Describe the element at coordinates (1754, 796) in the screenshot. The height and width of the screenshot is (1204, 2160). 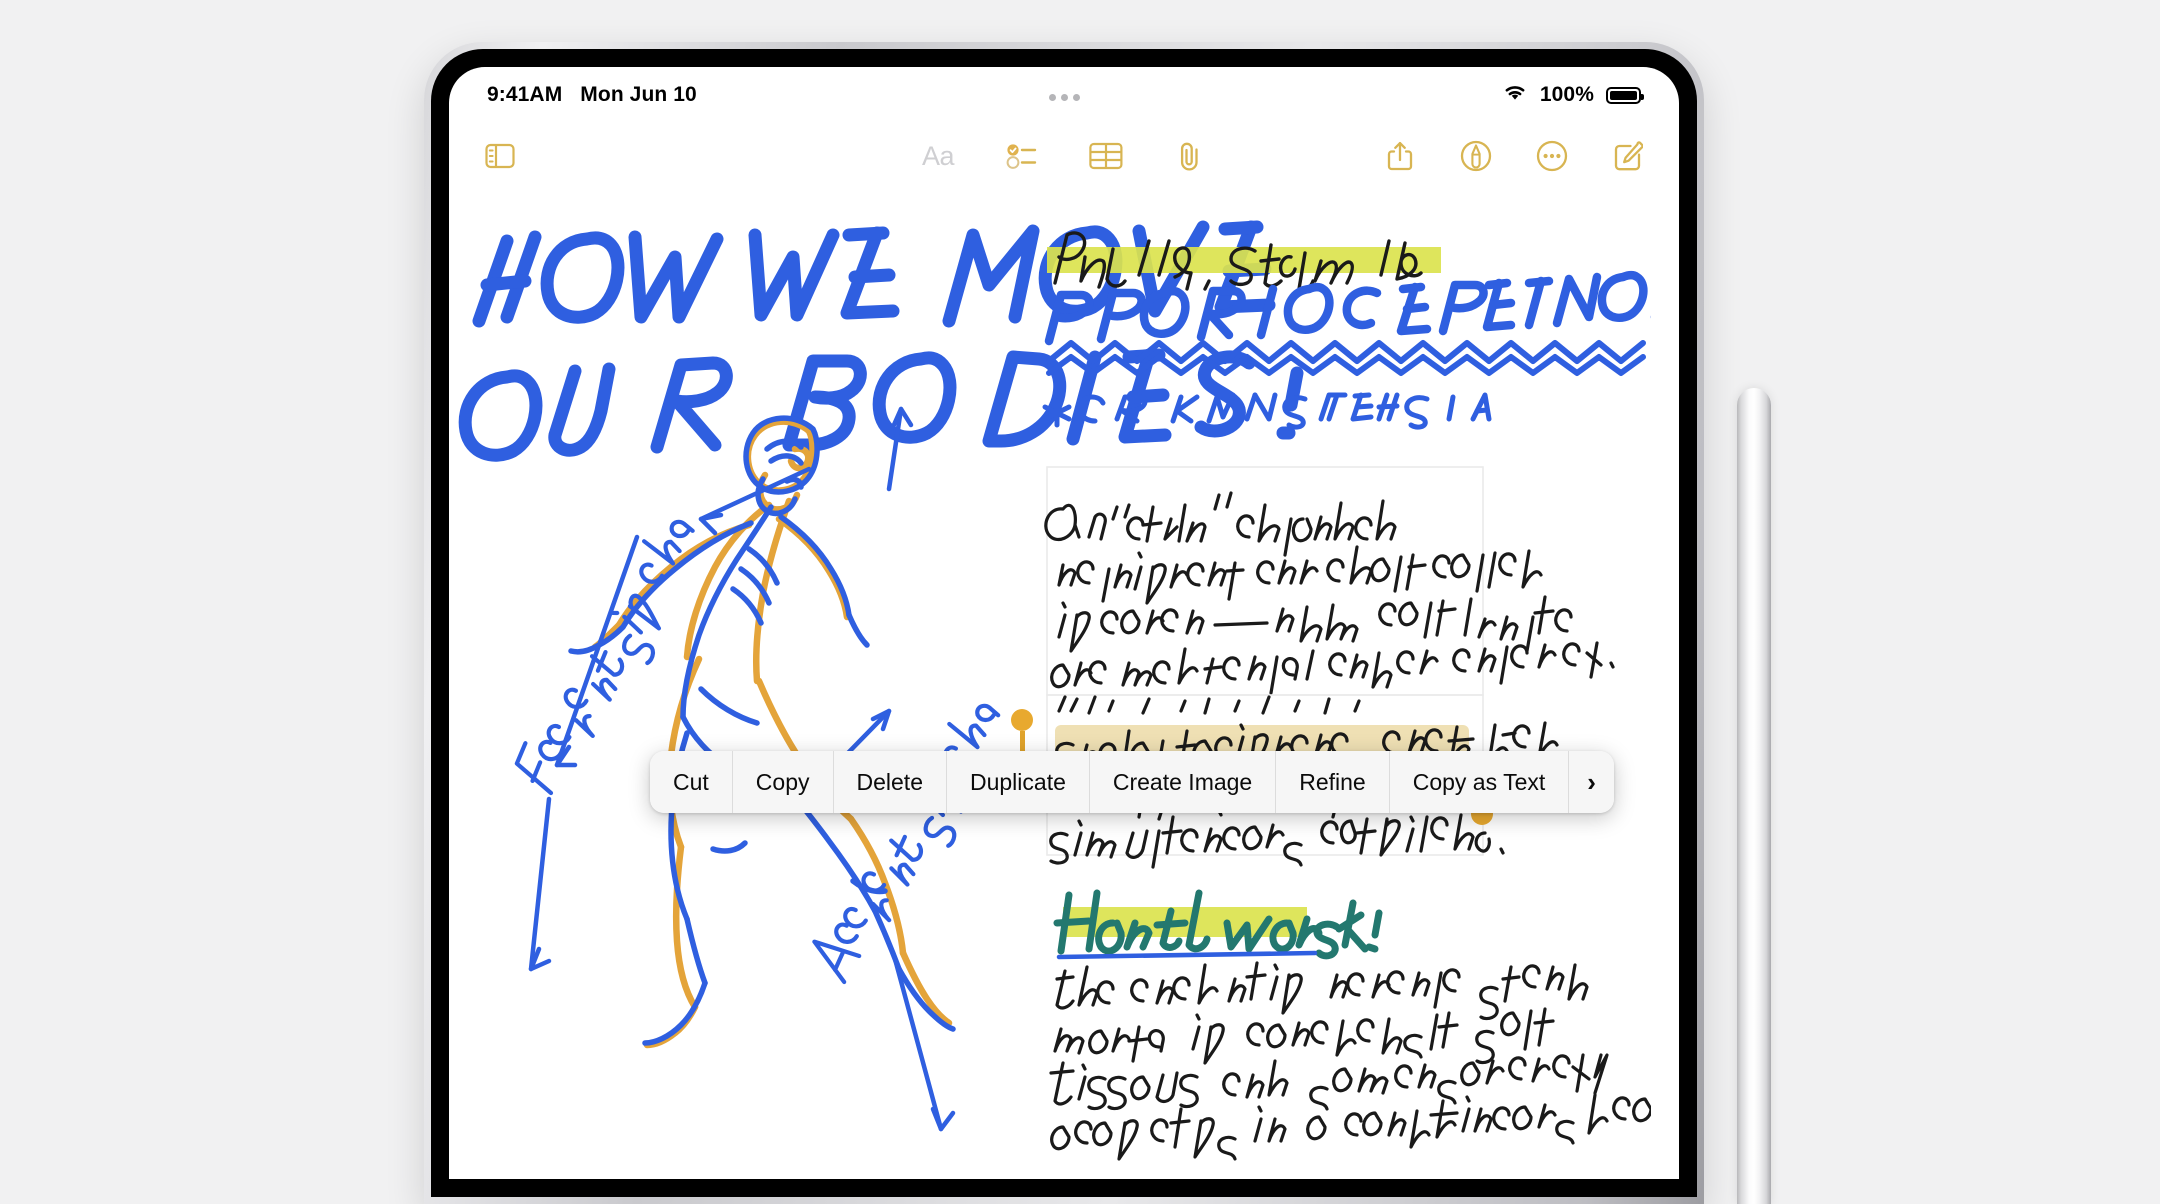
I see `apple-pencil` at that location.